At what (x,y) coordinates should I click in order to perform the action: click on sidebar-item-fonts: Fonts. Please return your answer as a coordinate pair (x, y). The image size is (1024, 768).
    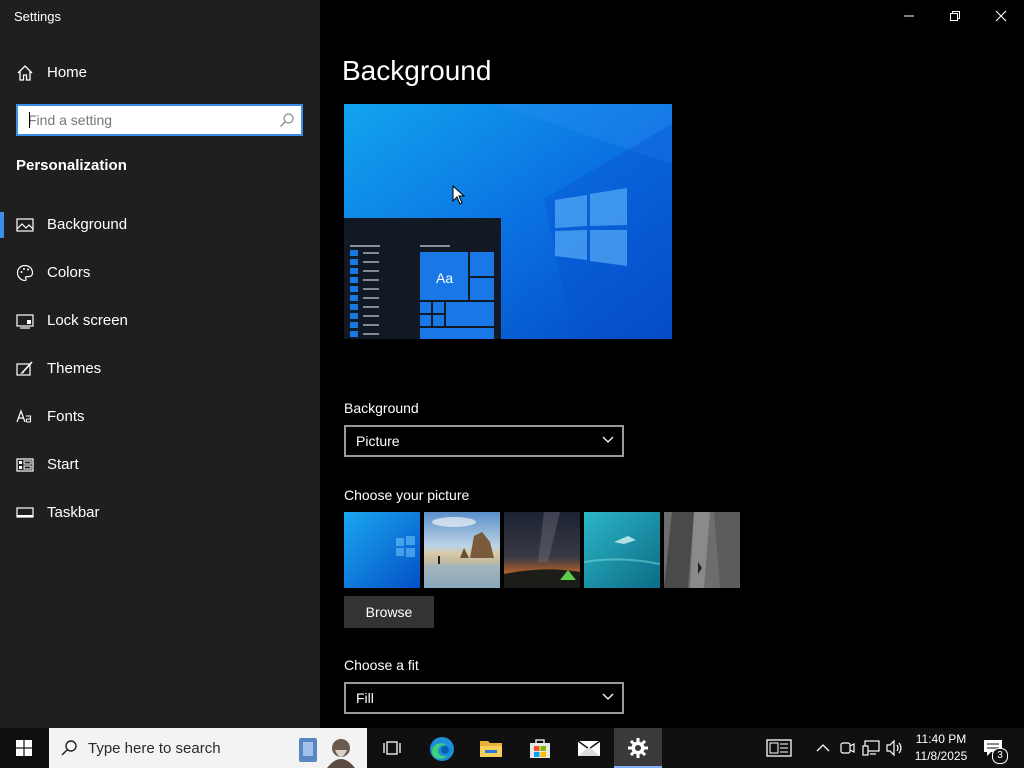
    Looking at the image, I should click on (160, 424).